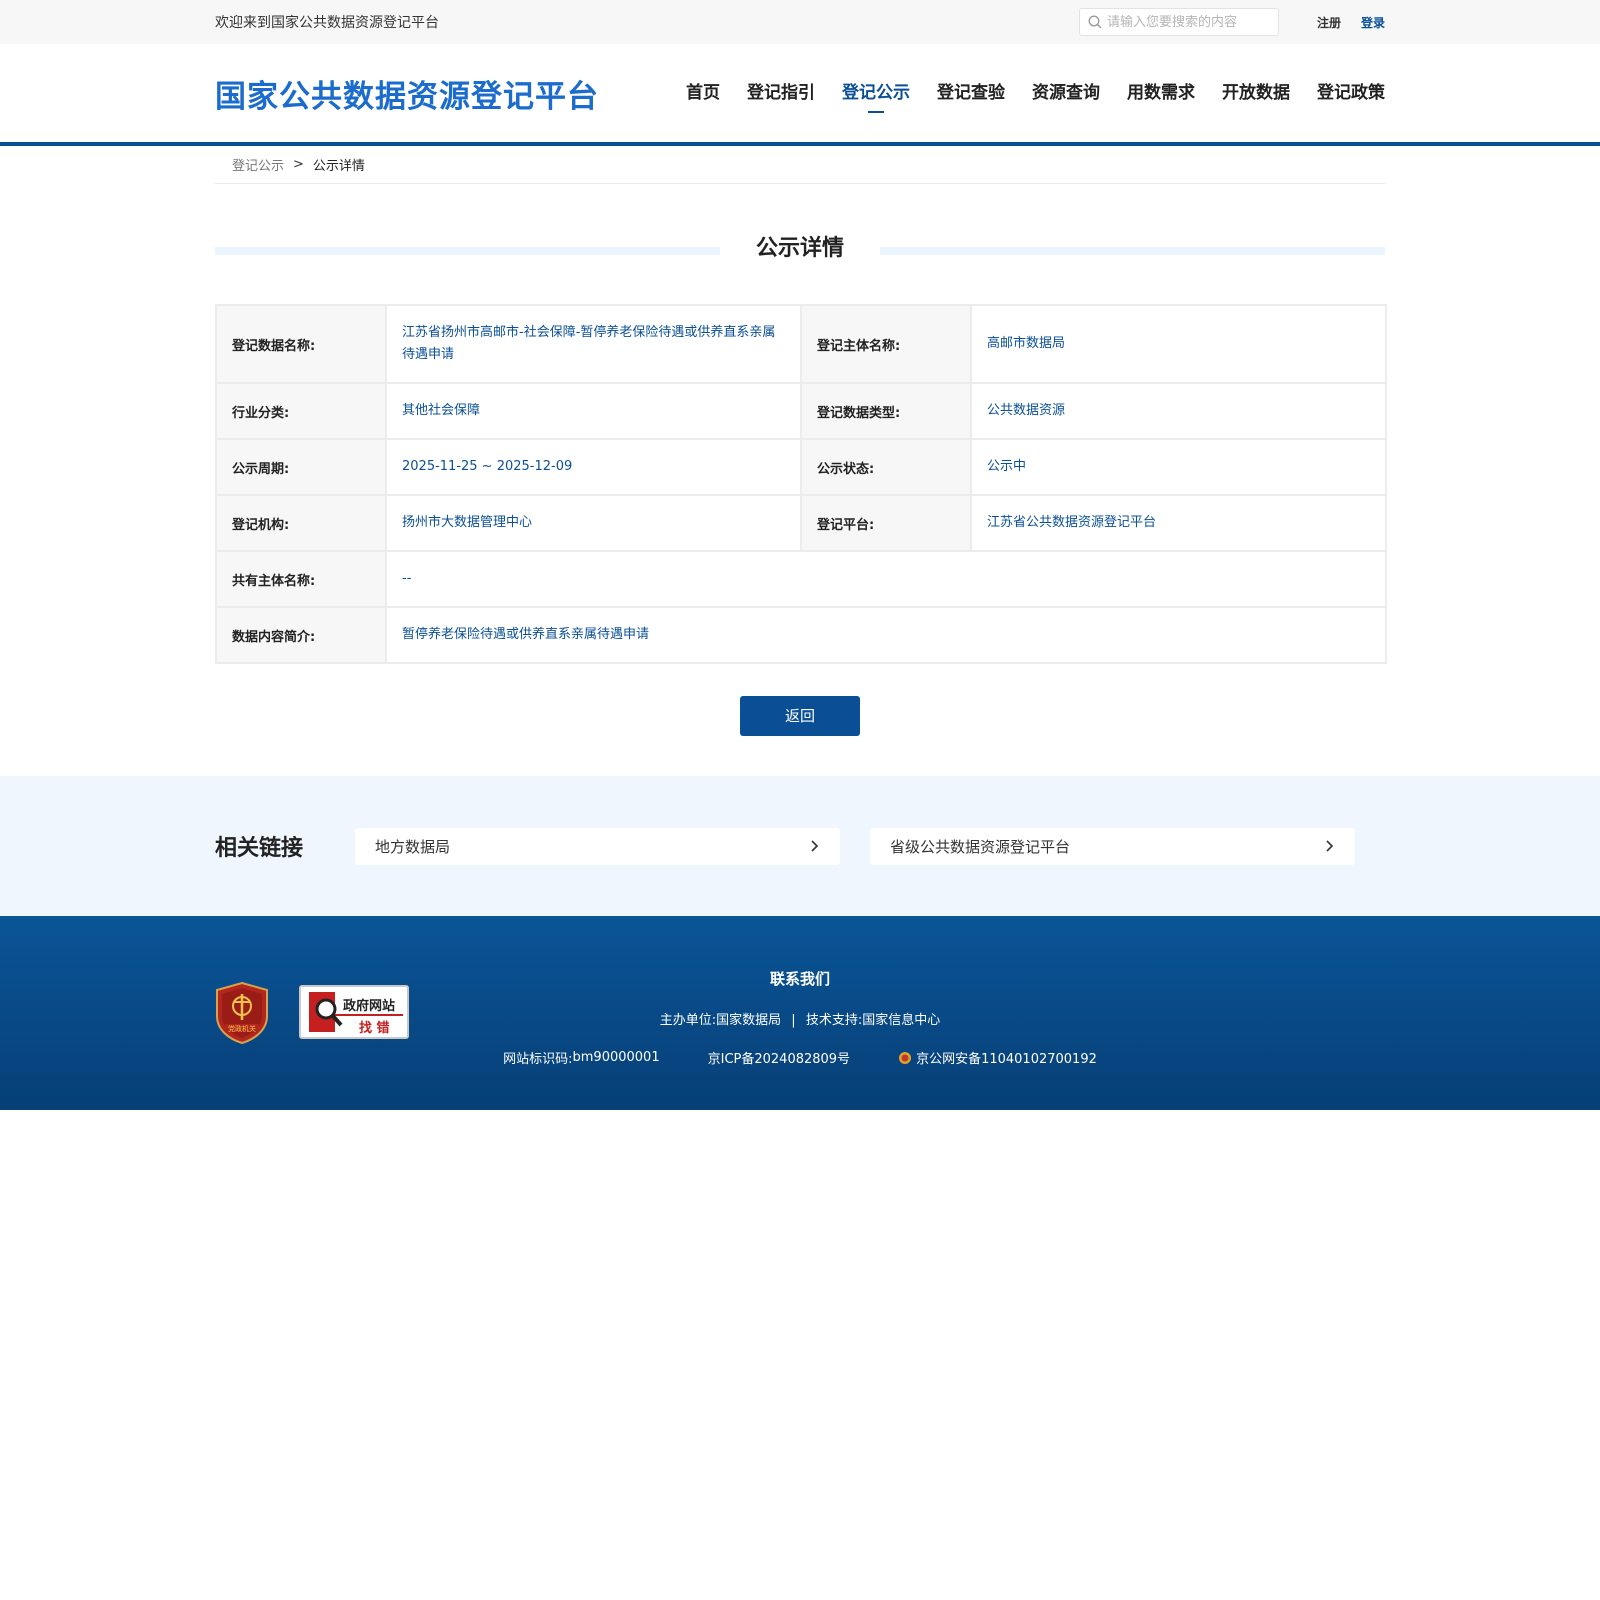 Image resolution: width=1600 pixels, height=1600 pixels. Describe the element at coordinates (338, 166) in the screenshot. I see `breadcrumb-current: 公示详情` at that location.